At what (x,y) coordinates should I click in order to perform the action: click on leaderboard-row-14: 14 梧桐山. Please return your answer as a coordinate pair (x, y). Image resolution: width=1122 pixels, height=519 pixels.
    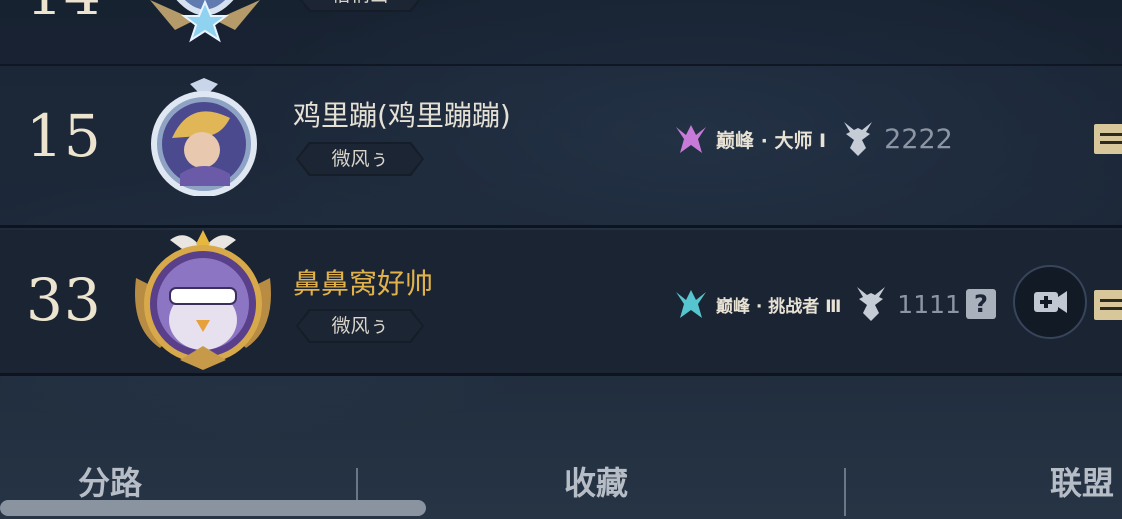
    Looking at the image, I should click on (561, 33).